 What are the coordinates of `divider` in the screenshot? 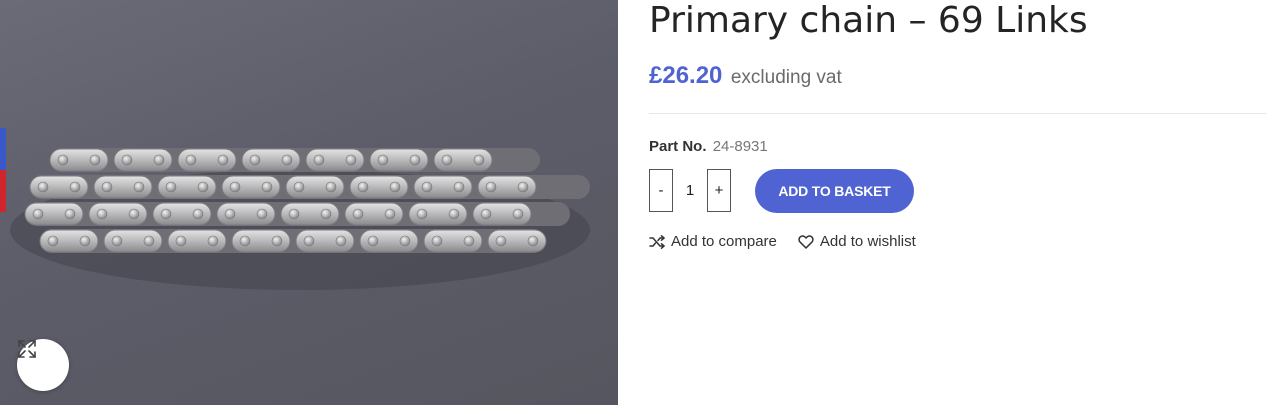 It's located at (957, 113).